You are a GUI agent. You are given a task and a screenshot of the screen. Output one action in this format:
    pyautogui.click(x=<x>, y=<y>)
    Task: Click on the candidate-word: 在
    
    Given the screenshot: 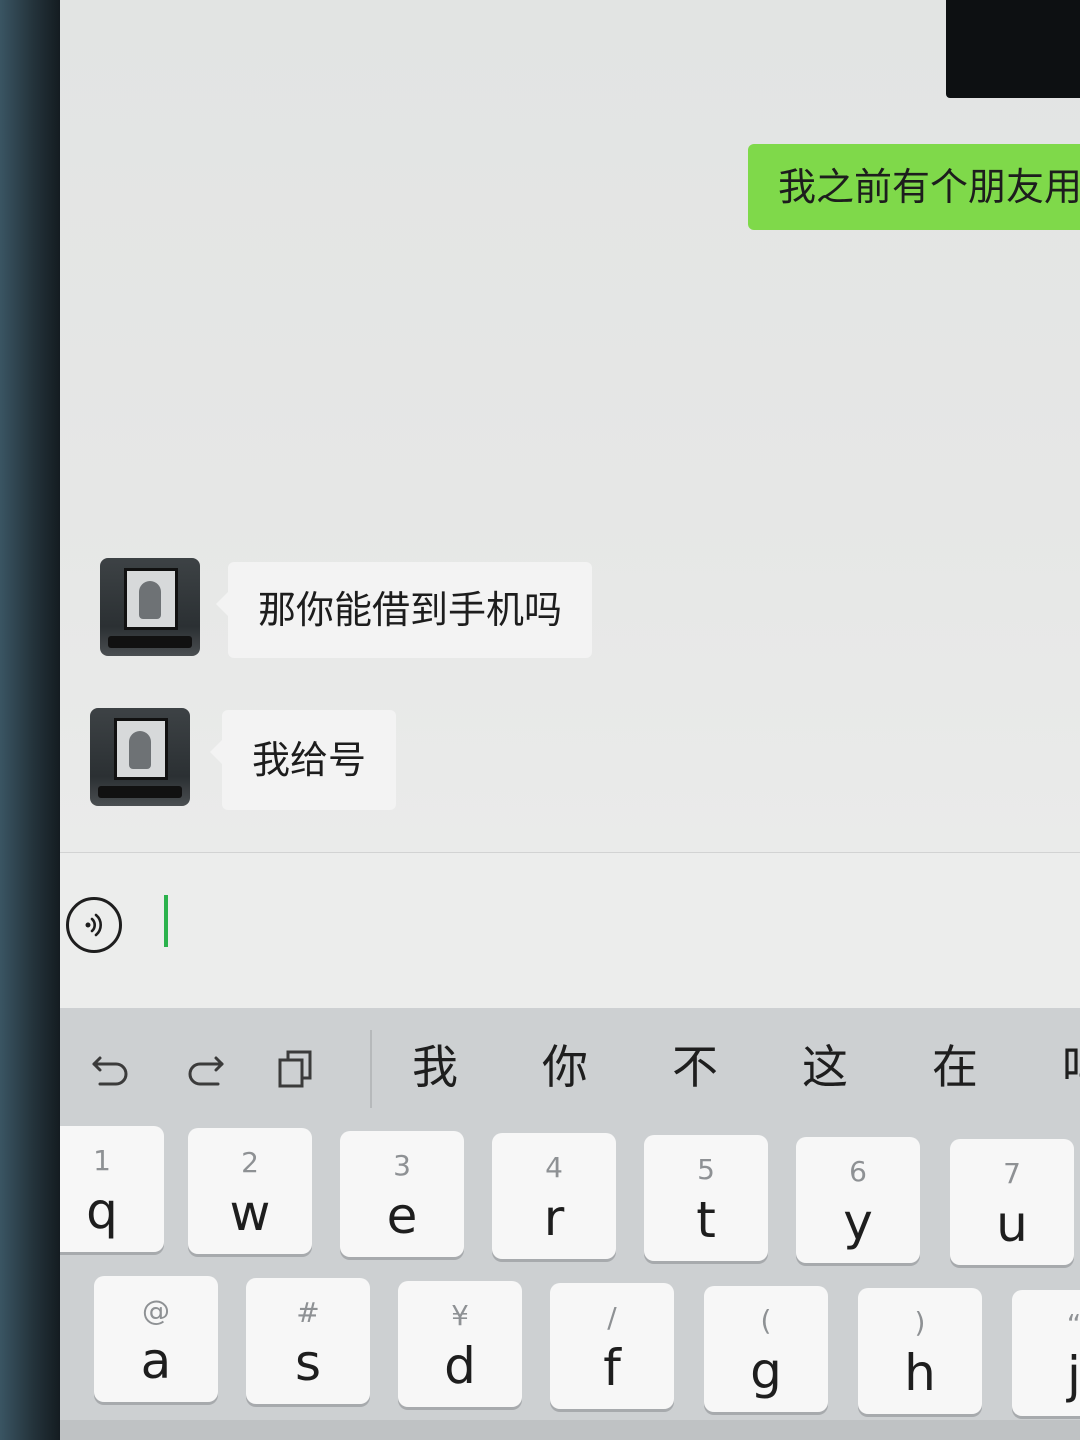 What is the action you would take?
    pyautogui.click(x=955, y=1067)
    